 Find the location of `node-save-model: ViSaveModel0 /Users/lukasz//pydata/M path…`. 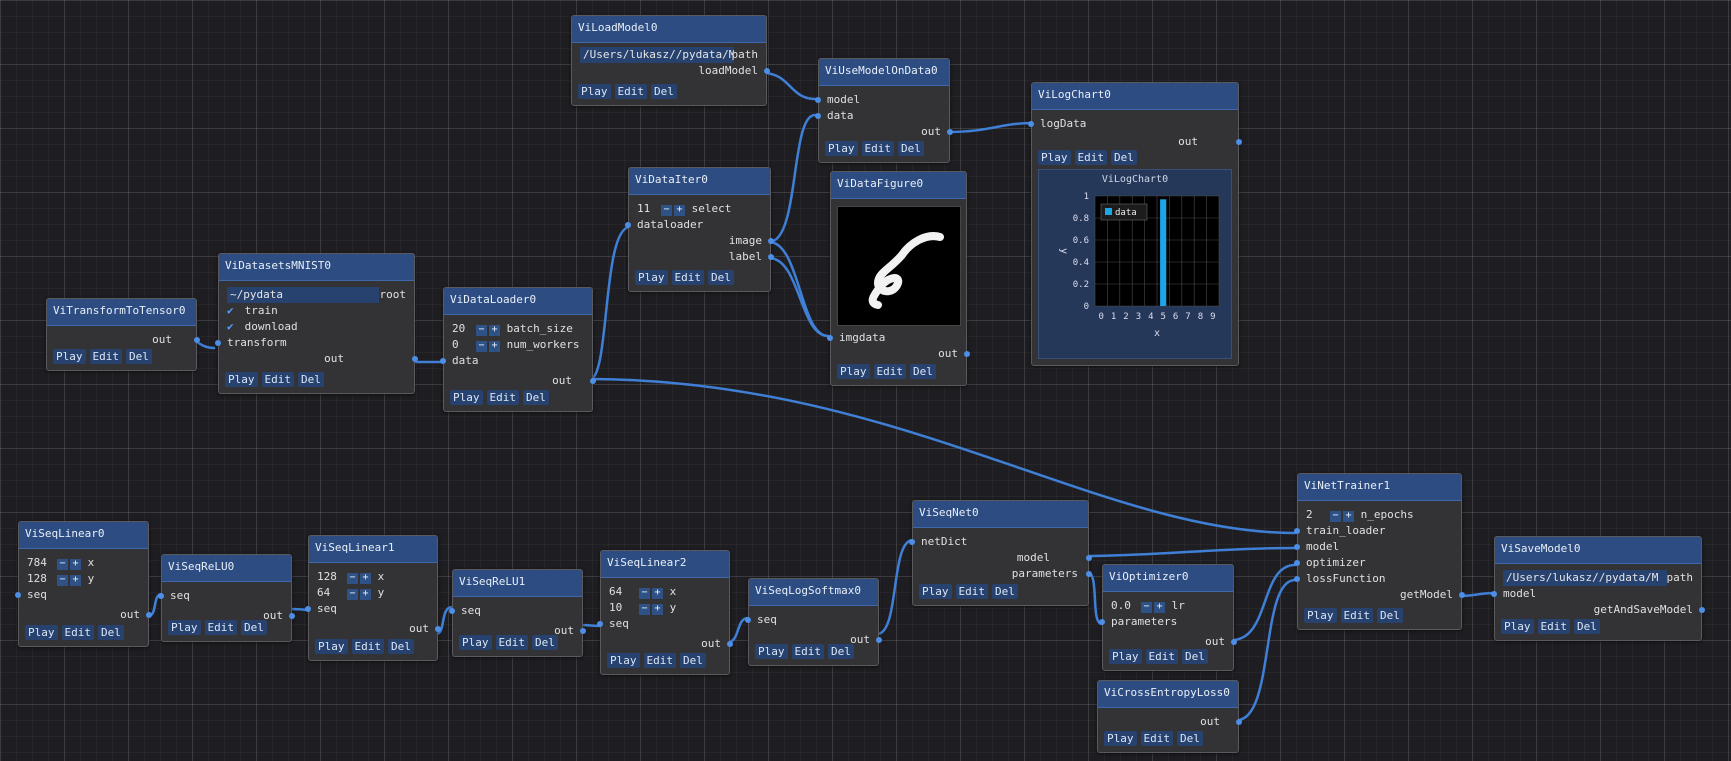

node-save-model: ViSaveModel0 /Users/lukasz//pydata/M path… is located at coordinates (1598, 588).